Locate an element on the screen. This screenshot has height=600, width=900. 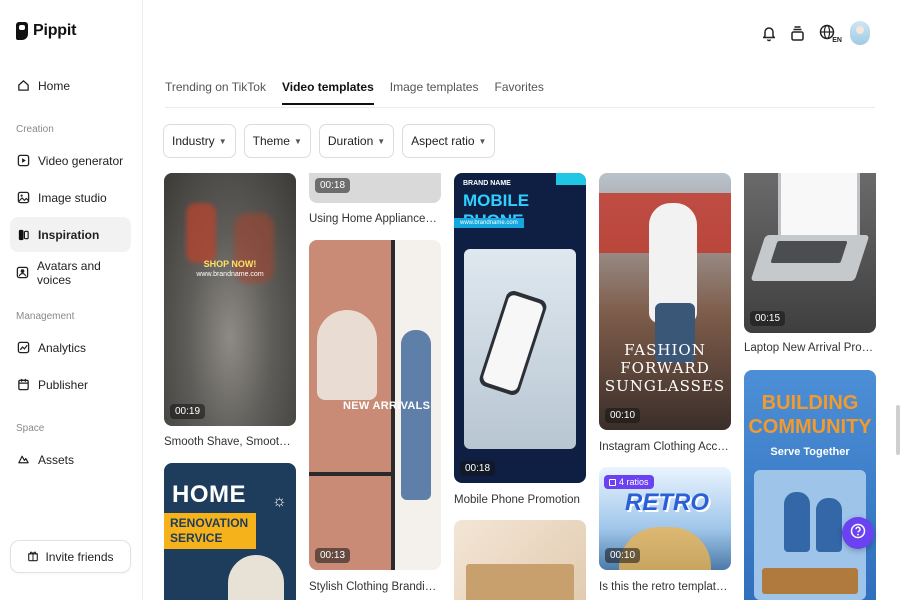
produce-box is located at coordinates (810, 581).